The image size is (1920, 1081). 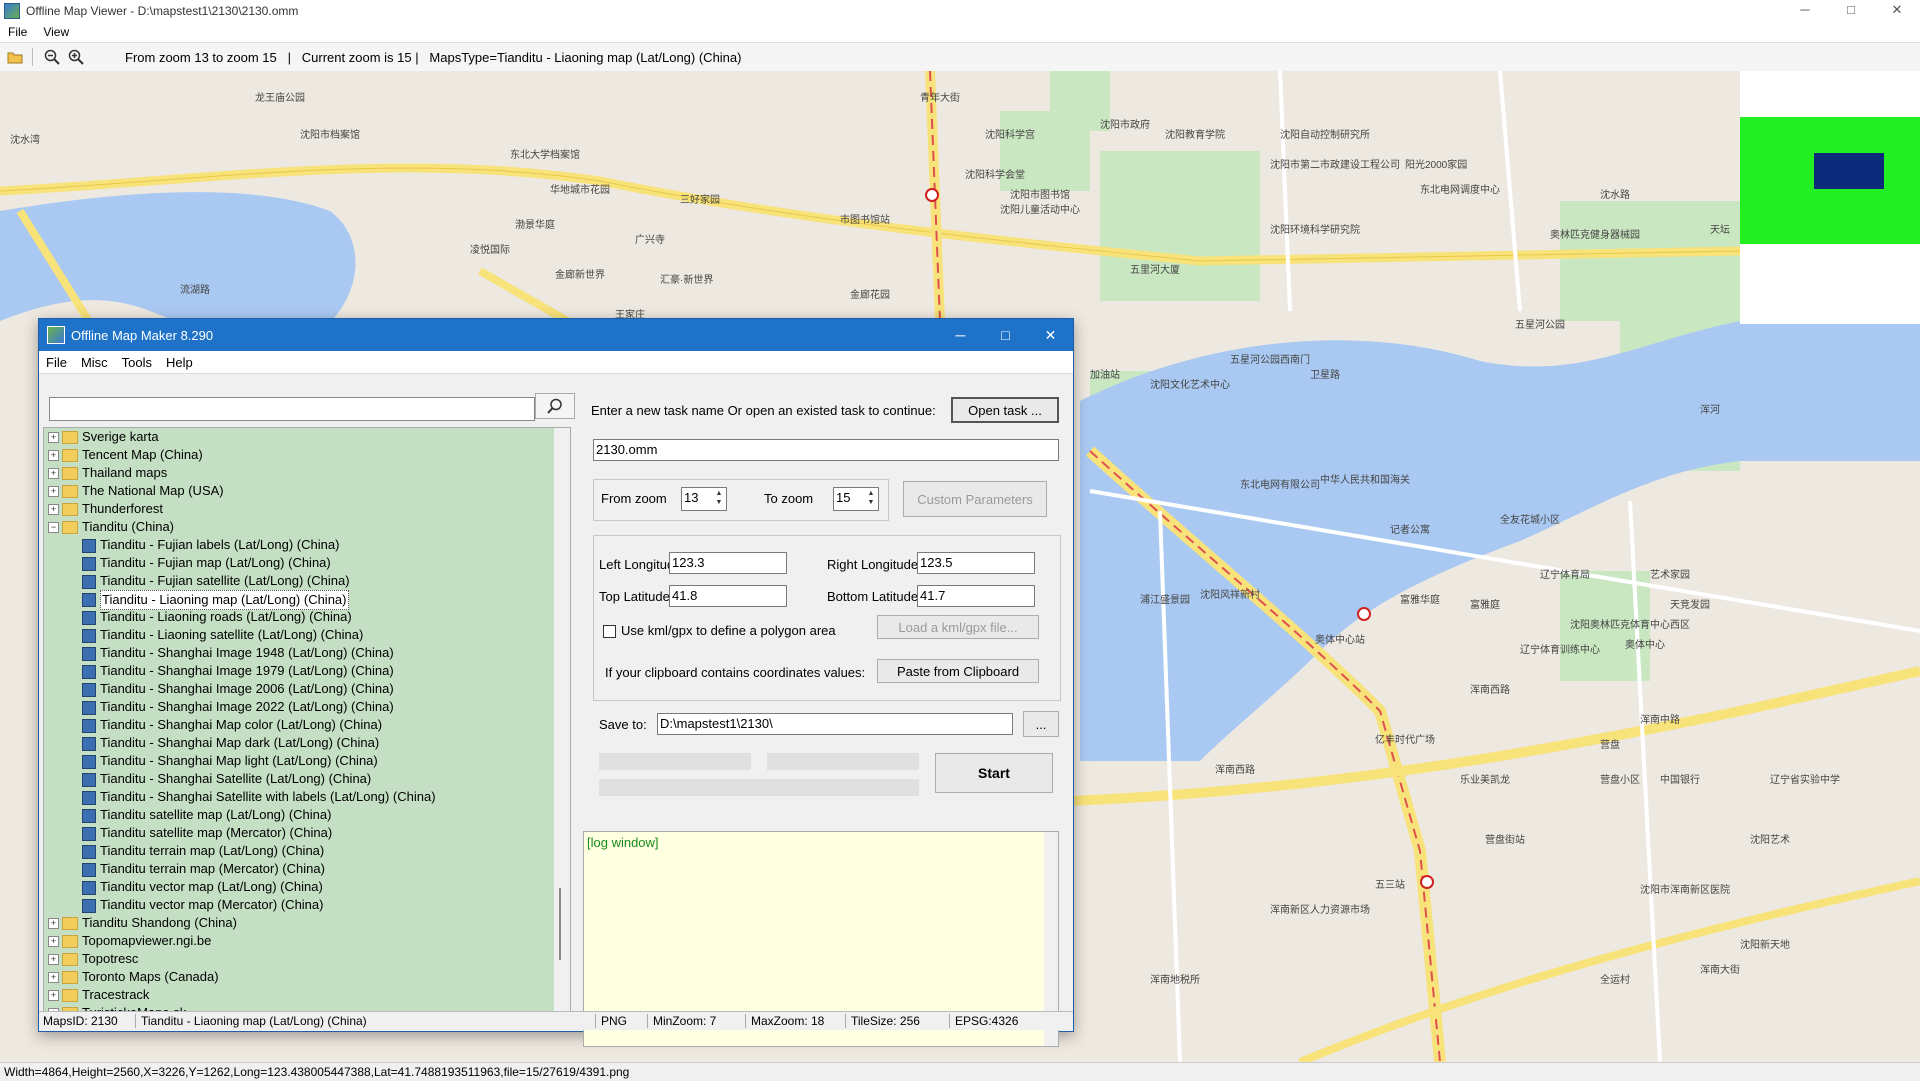 I want to click on zoom-in-icon, so click(x=76, y=57).